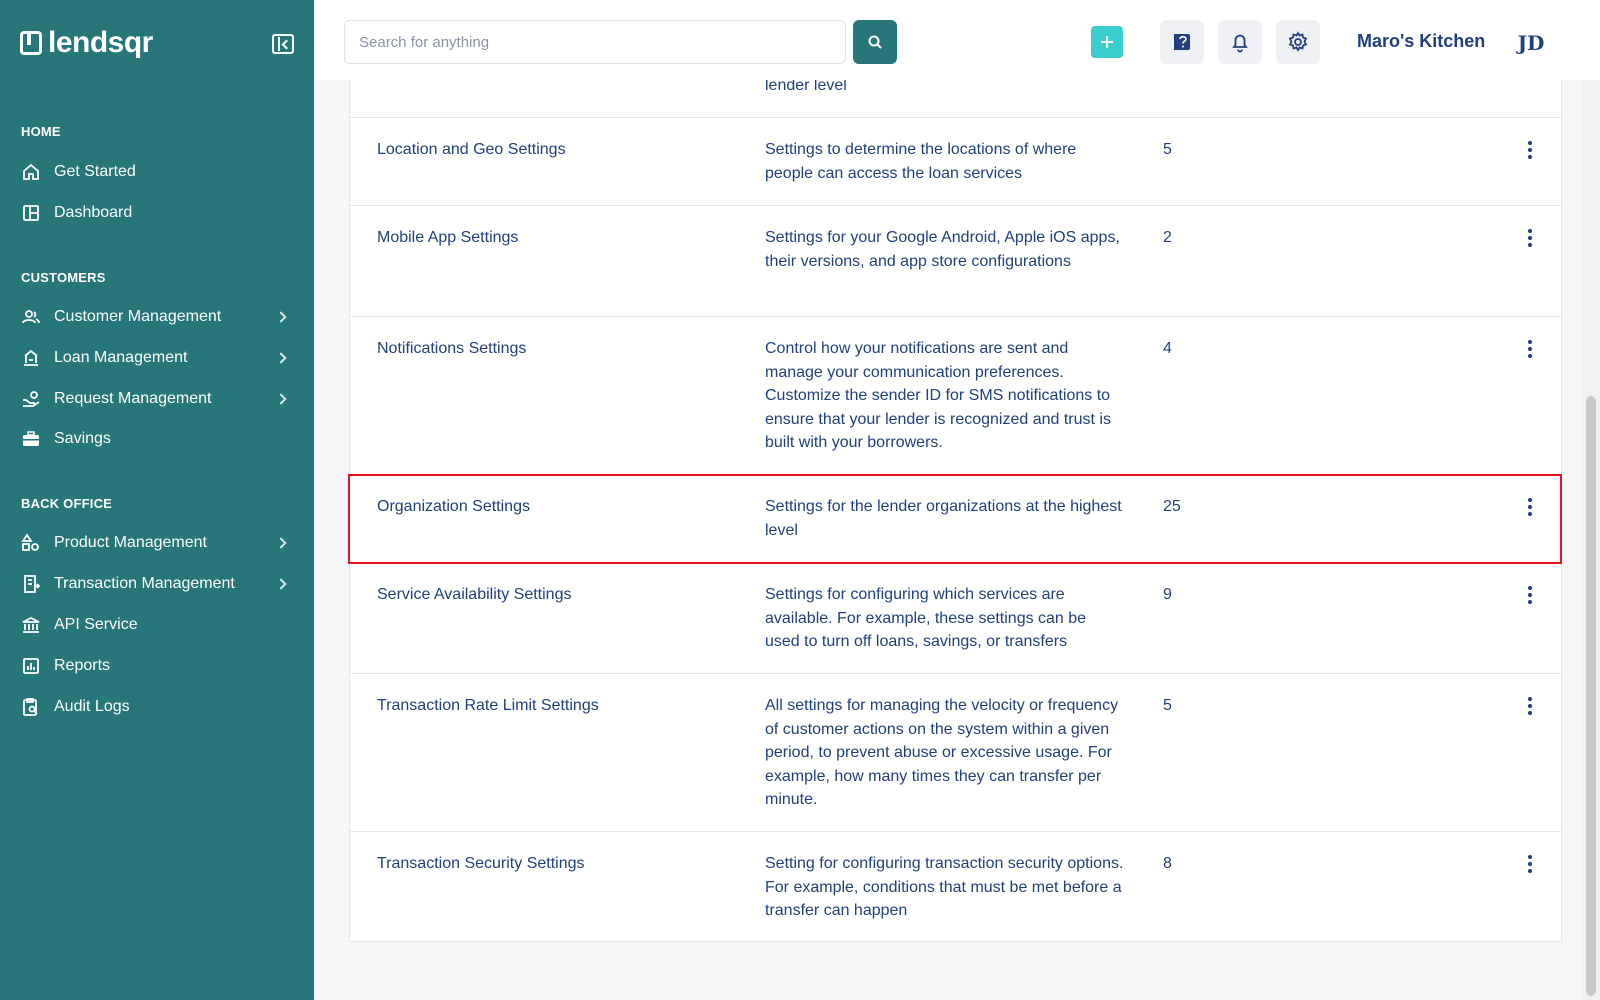  Describe the element at coordinates (157, 439) in the screenshot. I see `sidebar-item-savings: Savings` at that location.